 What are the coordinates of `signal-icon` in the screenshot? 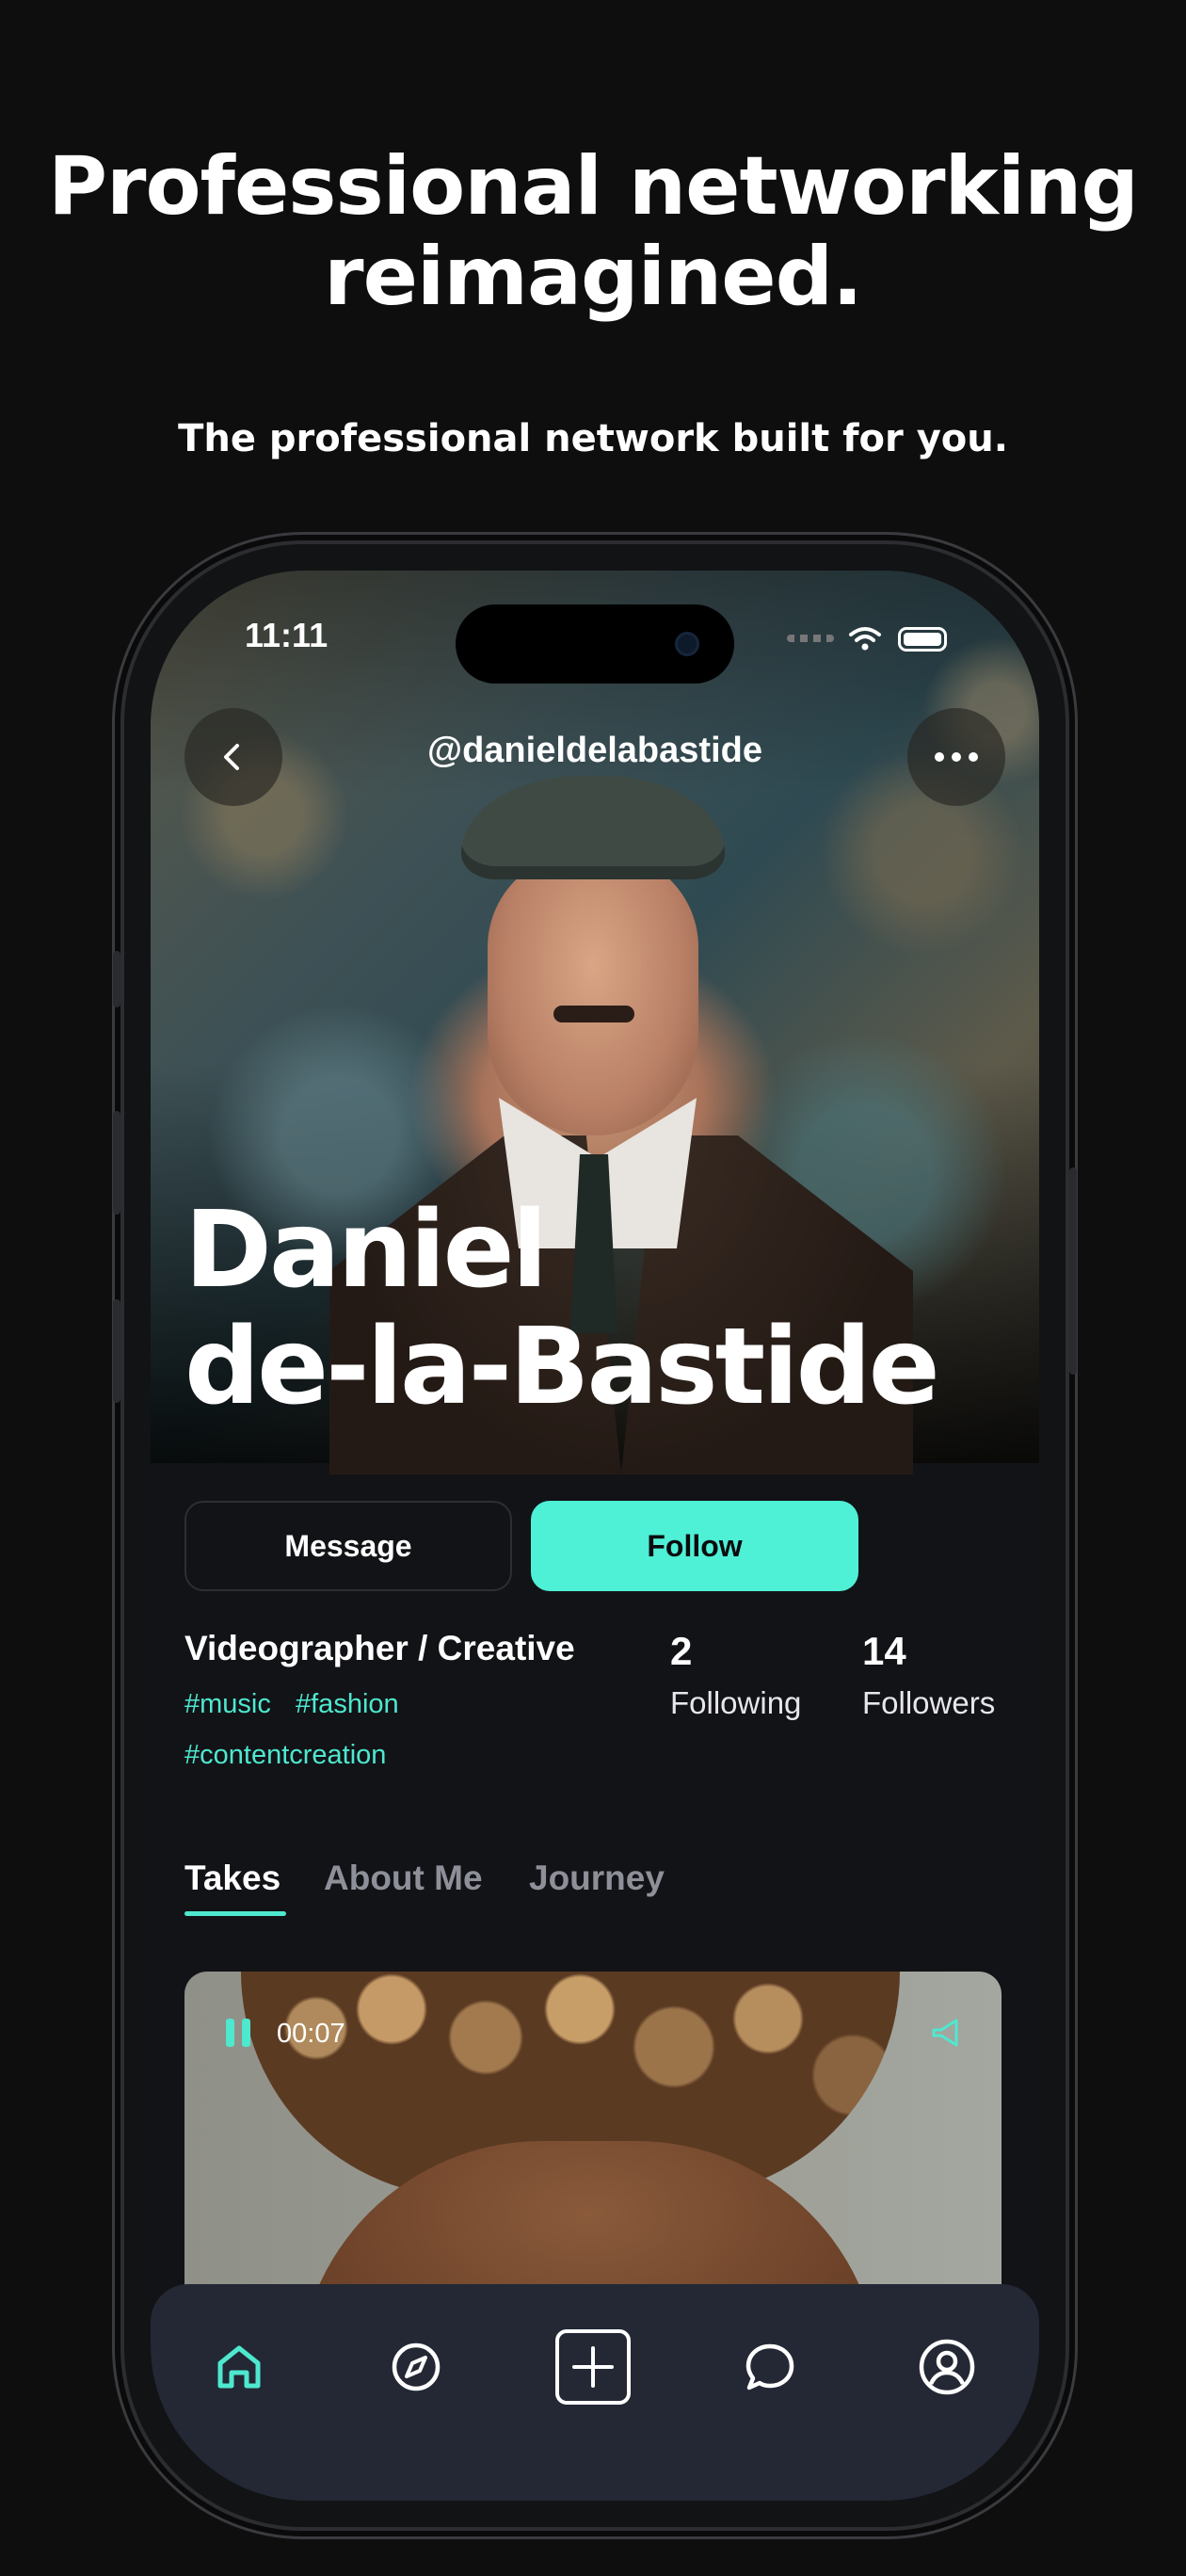 It's located at (810, 638).